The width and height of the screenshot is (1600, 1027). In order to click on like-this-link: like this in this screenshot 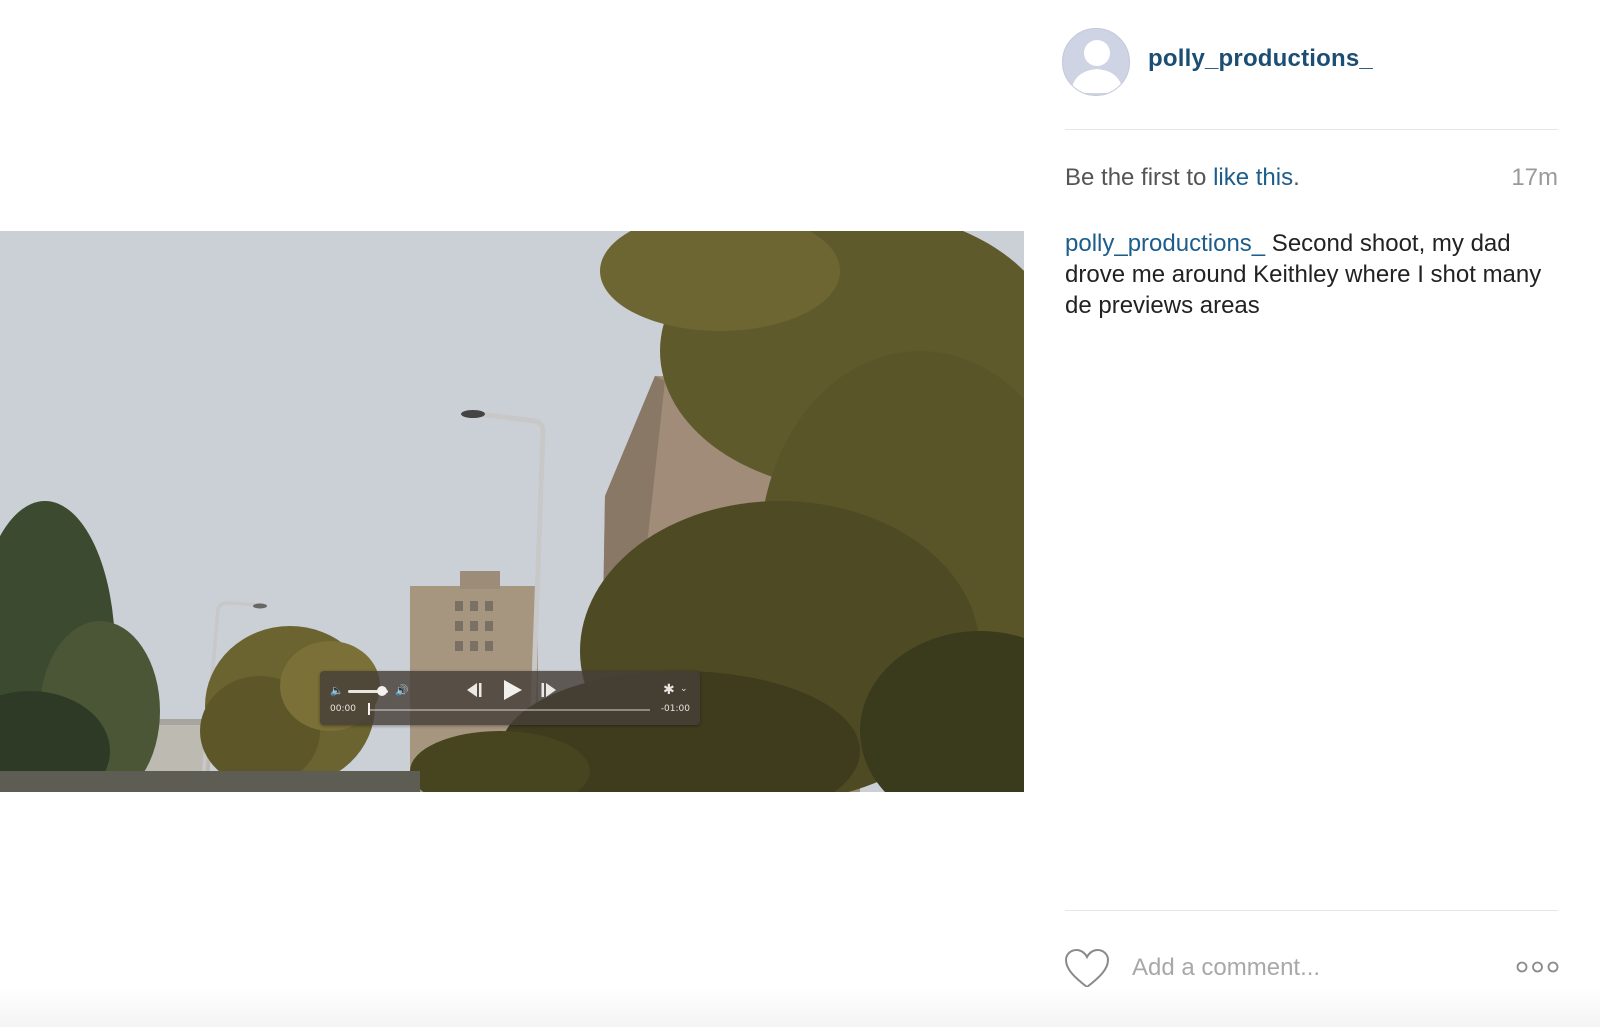, I will do `click(1253, 177)`.